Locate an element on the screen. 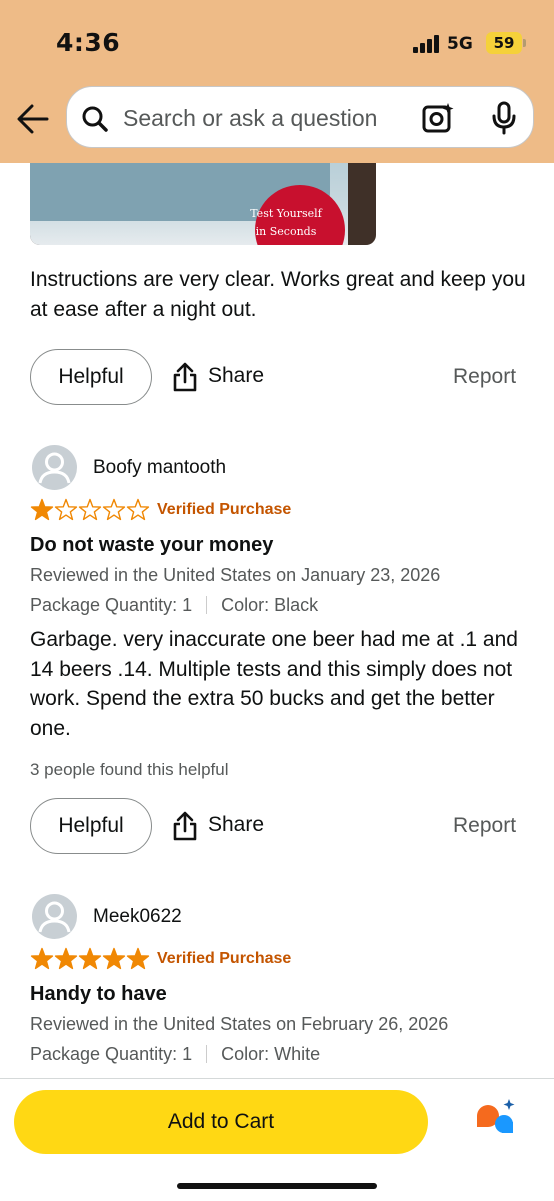  header: 4:36 5G 59 Search or ask a question is located at coordinates (277, 81).